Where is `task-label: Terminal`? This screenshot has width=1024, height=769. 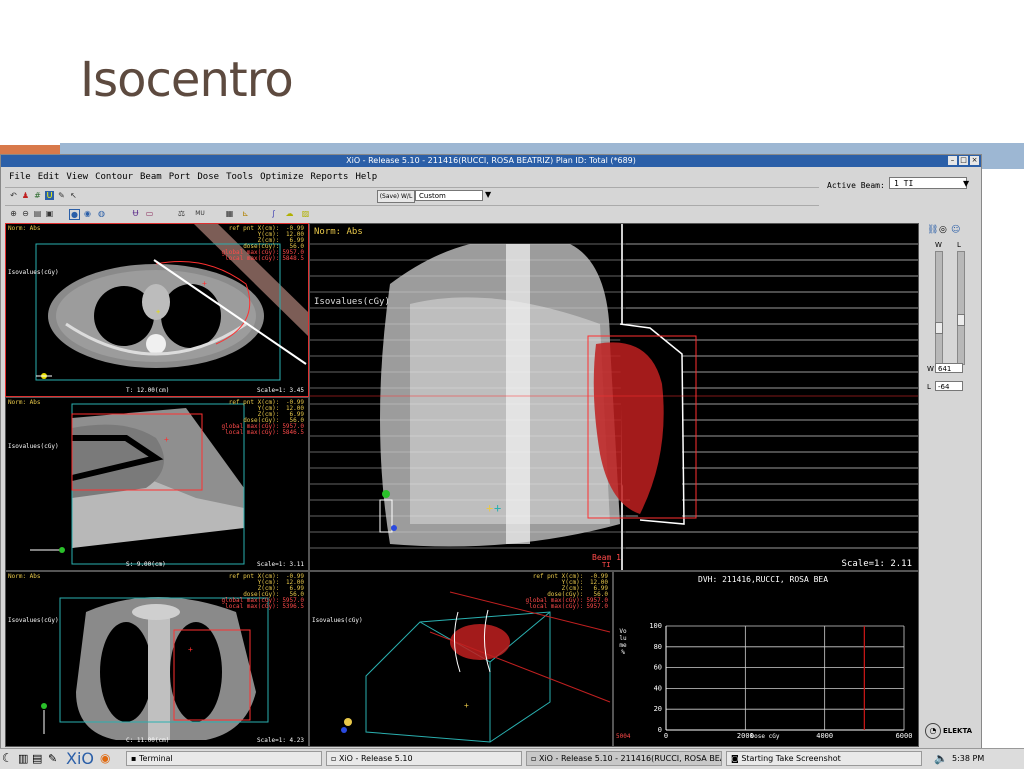 task-label: Terminal is located at coordinates (155, 758).